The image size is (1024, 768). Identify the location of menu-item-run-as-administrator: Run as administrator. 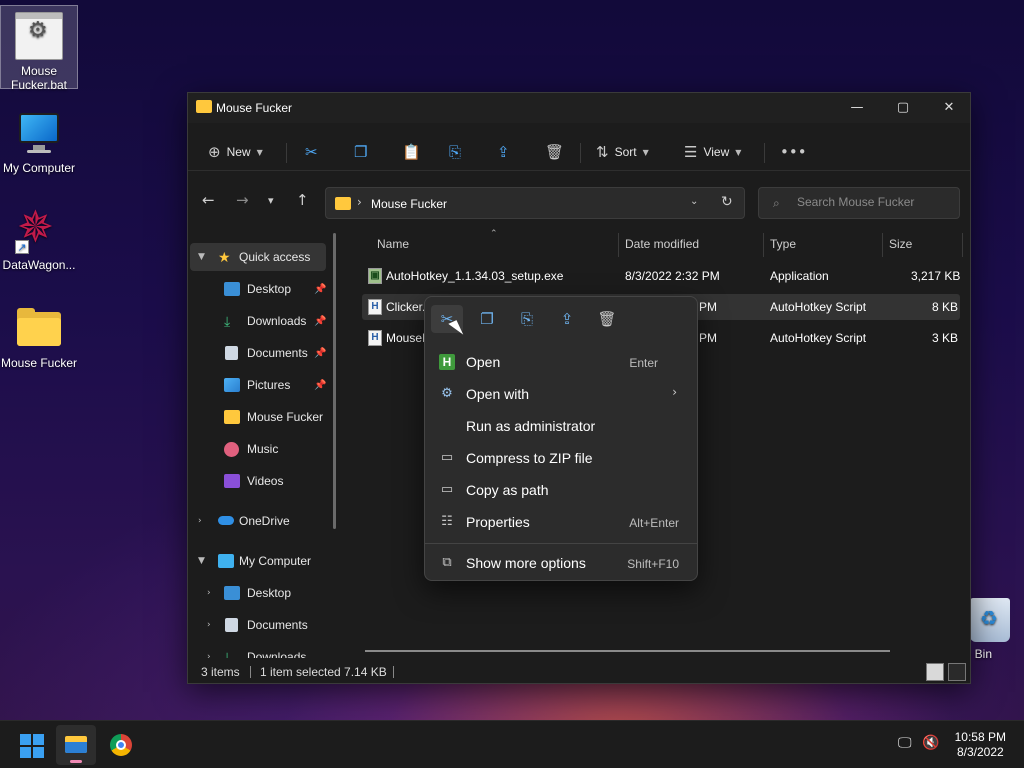
(561, 426).